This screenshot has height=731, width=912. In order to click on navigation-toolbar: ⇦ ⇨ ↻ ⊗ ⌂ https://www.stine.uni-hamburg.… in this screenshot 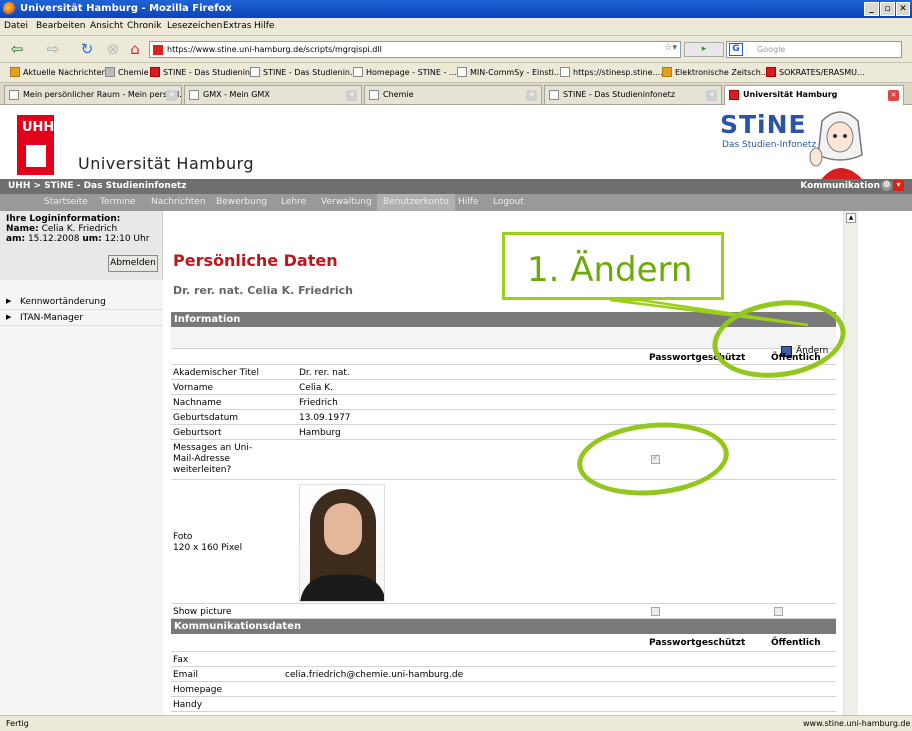, I will do `click(456, 49)`.